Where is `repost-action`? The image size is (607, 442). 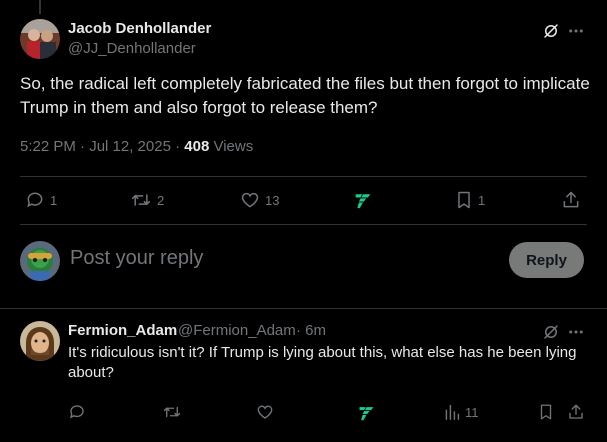 repost-action is located at coordinates (172, 412).